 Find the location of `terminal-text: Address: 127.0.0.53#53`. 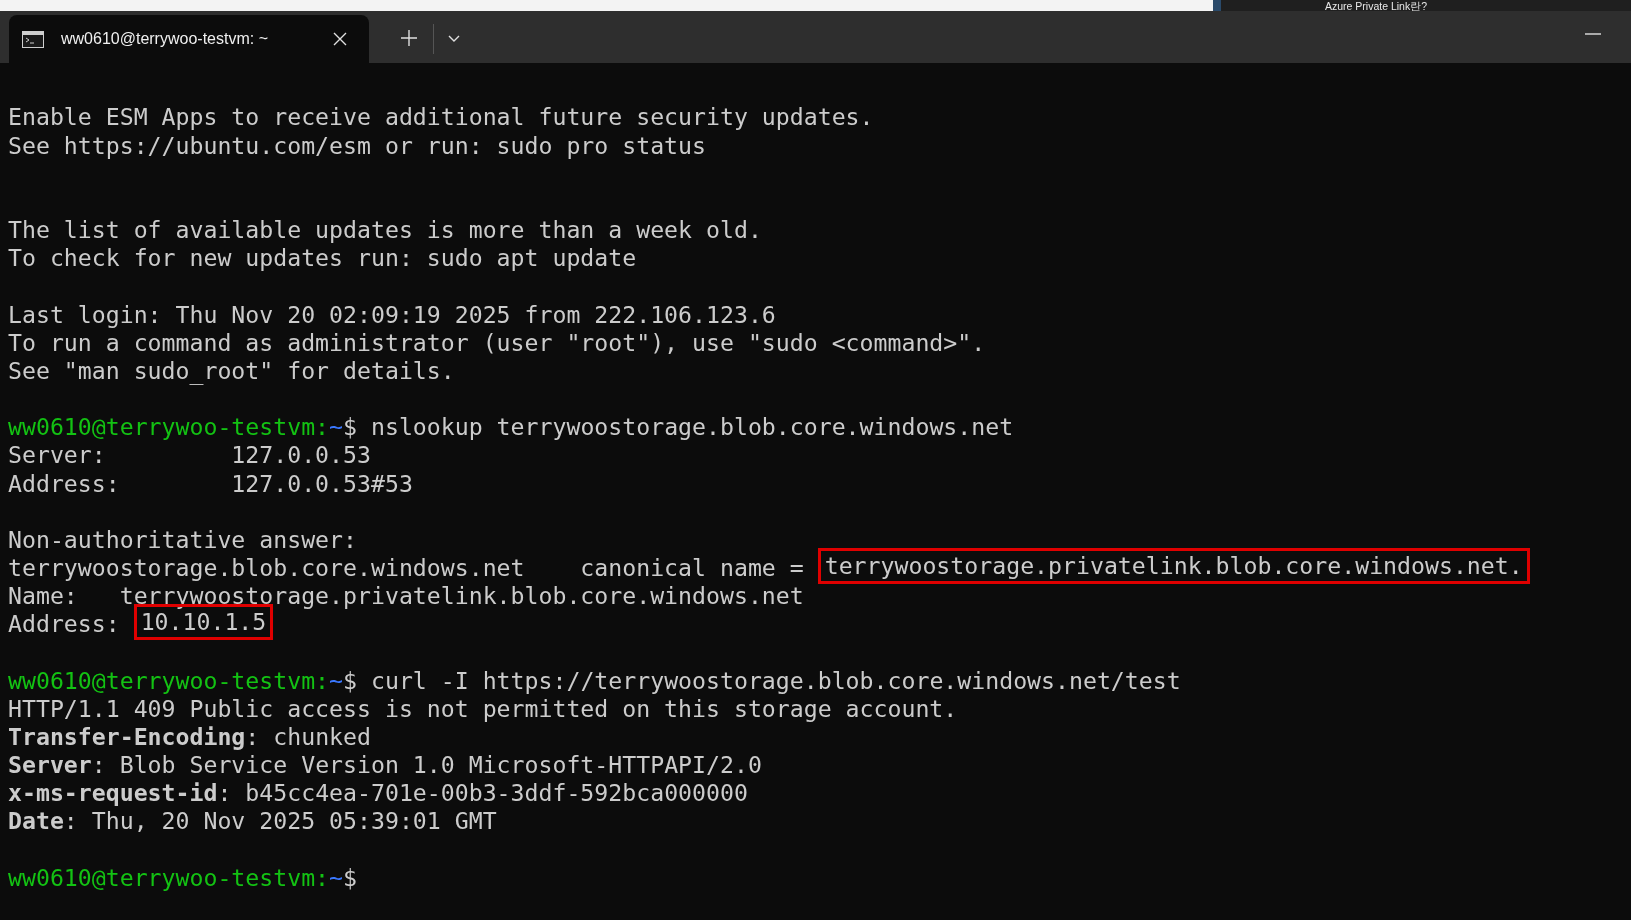

terminal-text: Address: 127.0.0.53#53 is located at coordinates (210, 483).